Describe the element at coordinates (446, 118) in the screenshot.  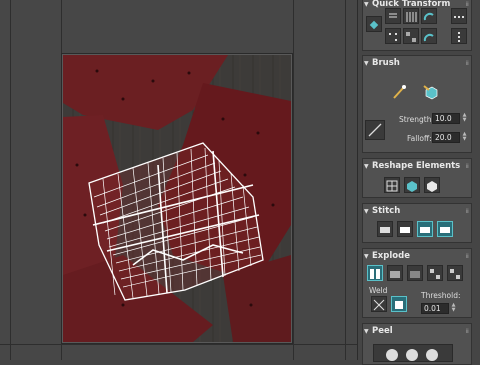
I see `strength-input: 10.0` at that location.